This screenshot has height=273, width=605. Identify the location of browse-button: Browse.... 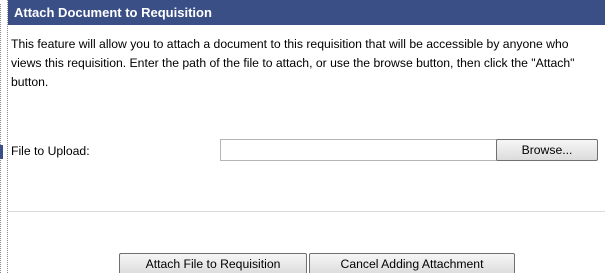
(547, 150).